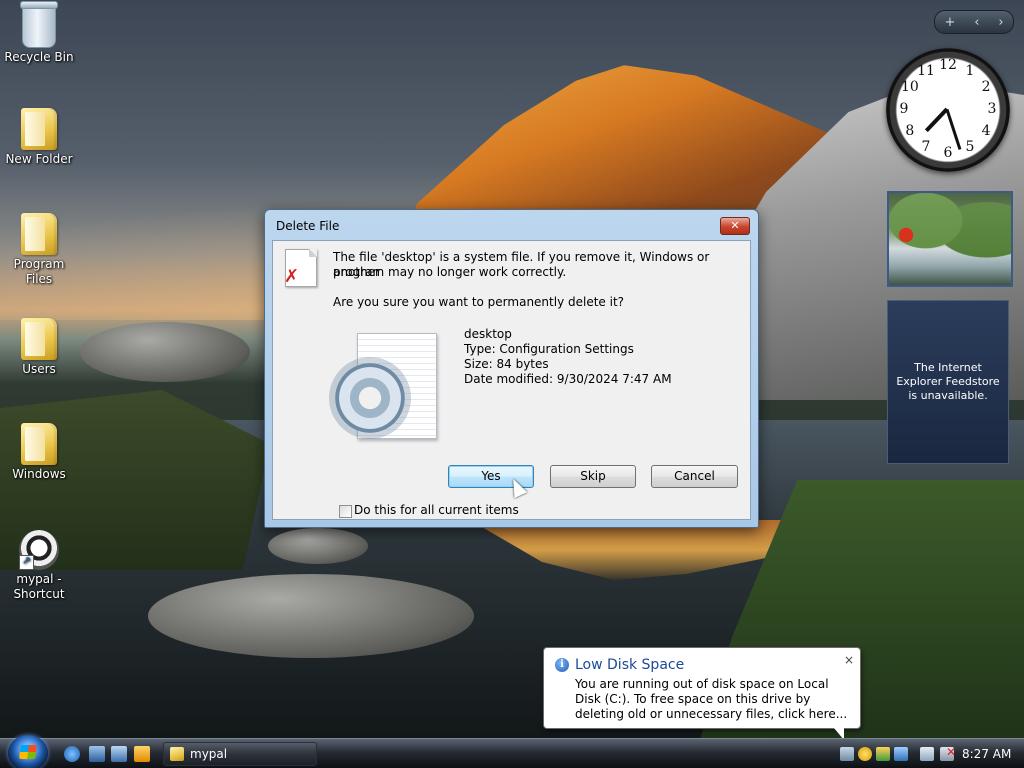 This screenshot has height=768, width=1024. What do you see at coordinates (865, 754) in the screenshot?
I see `security-warning-tray-icon` at bounding box center [865, 754].